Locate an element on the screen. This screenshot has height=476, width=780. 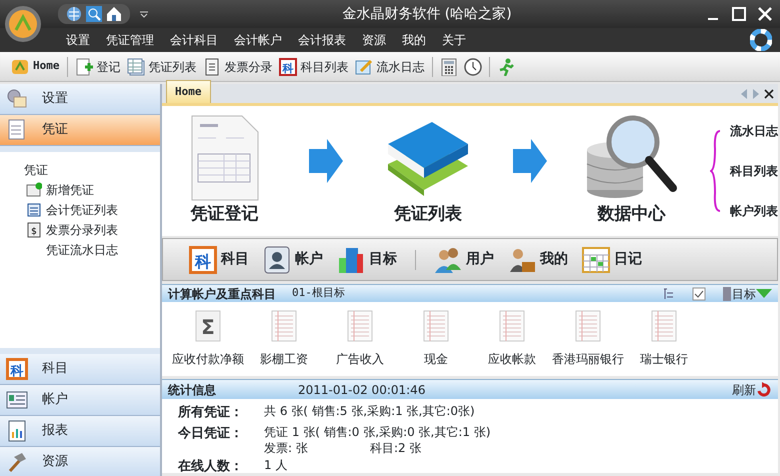
account-item: 现金 is located at coordinates (436, 343).